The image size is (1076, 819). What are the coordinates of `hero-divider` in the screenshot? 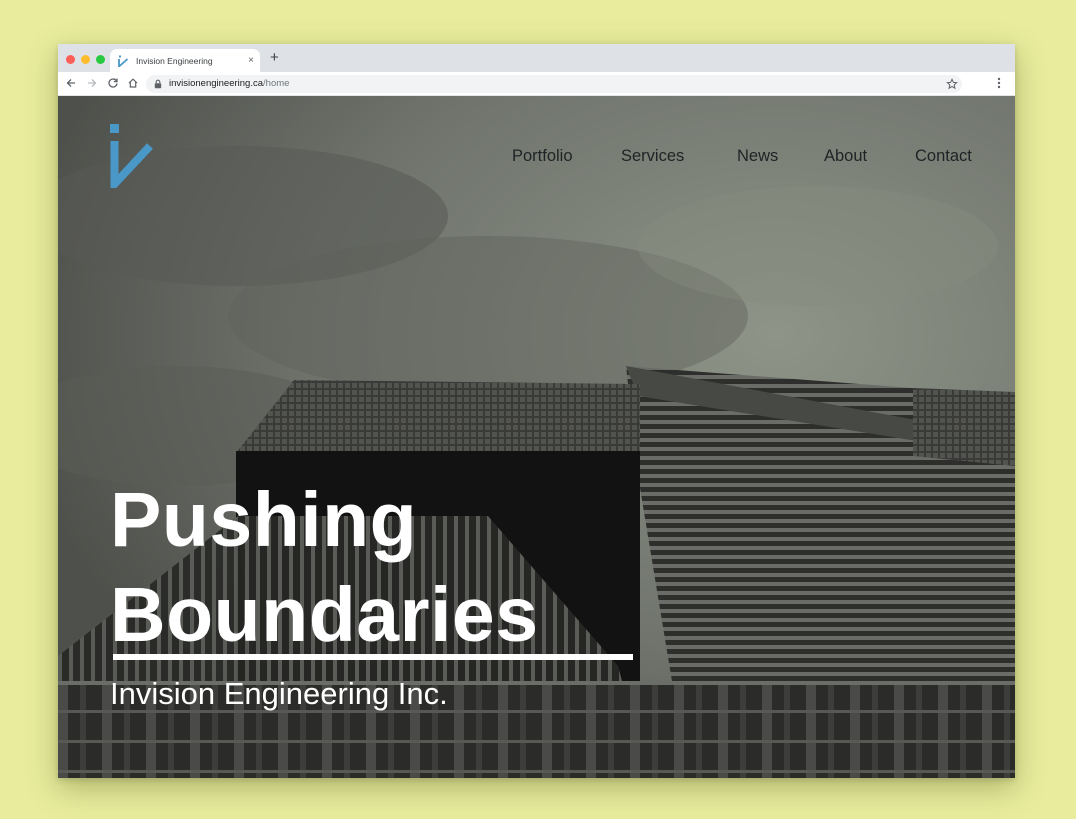 It's located at (373, 657).